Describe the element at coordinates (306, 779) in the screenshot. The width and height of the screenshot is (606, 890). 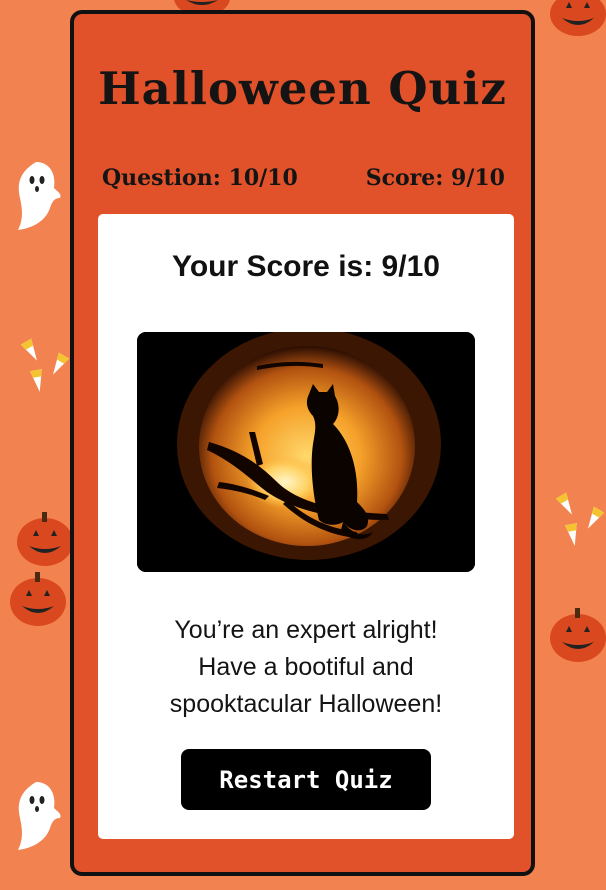
I see `restart-quiz-button: Restart Quiz` at that location.